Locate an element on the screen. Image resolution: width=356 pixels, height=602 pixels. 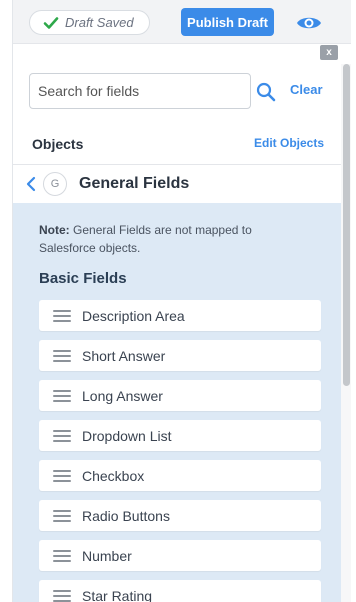
edit-objects-link: Edit Objects is located at coordinates (289, 143).